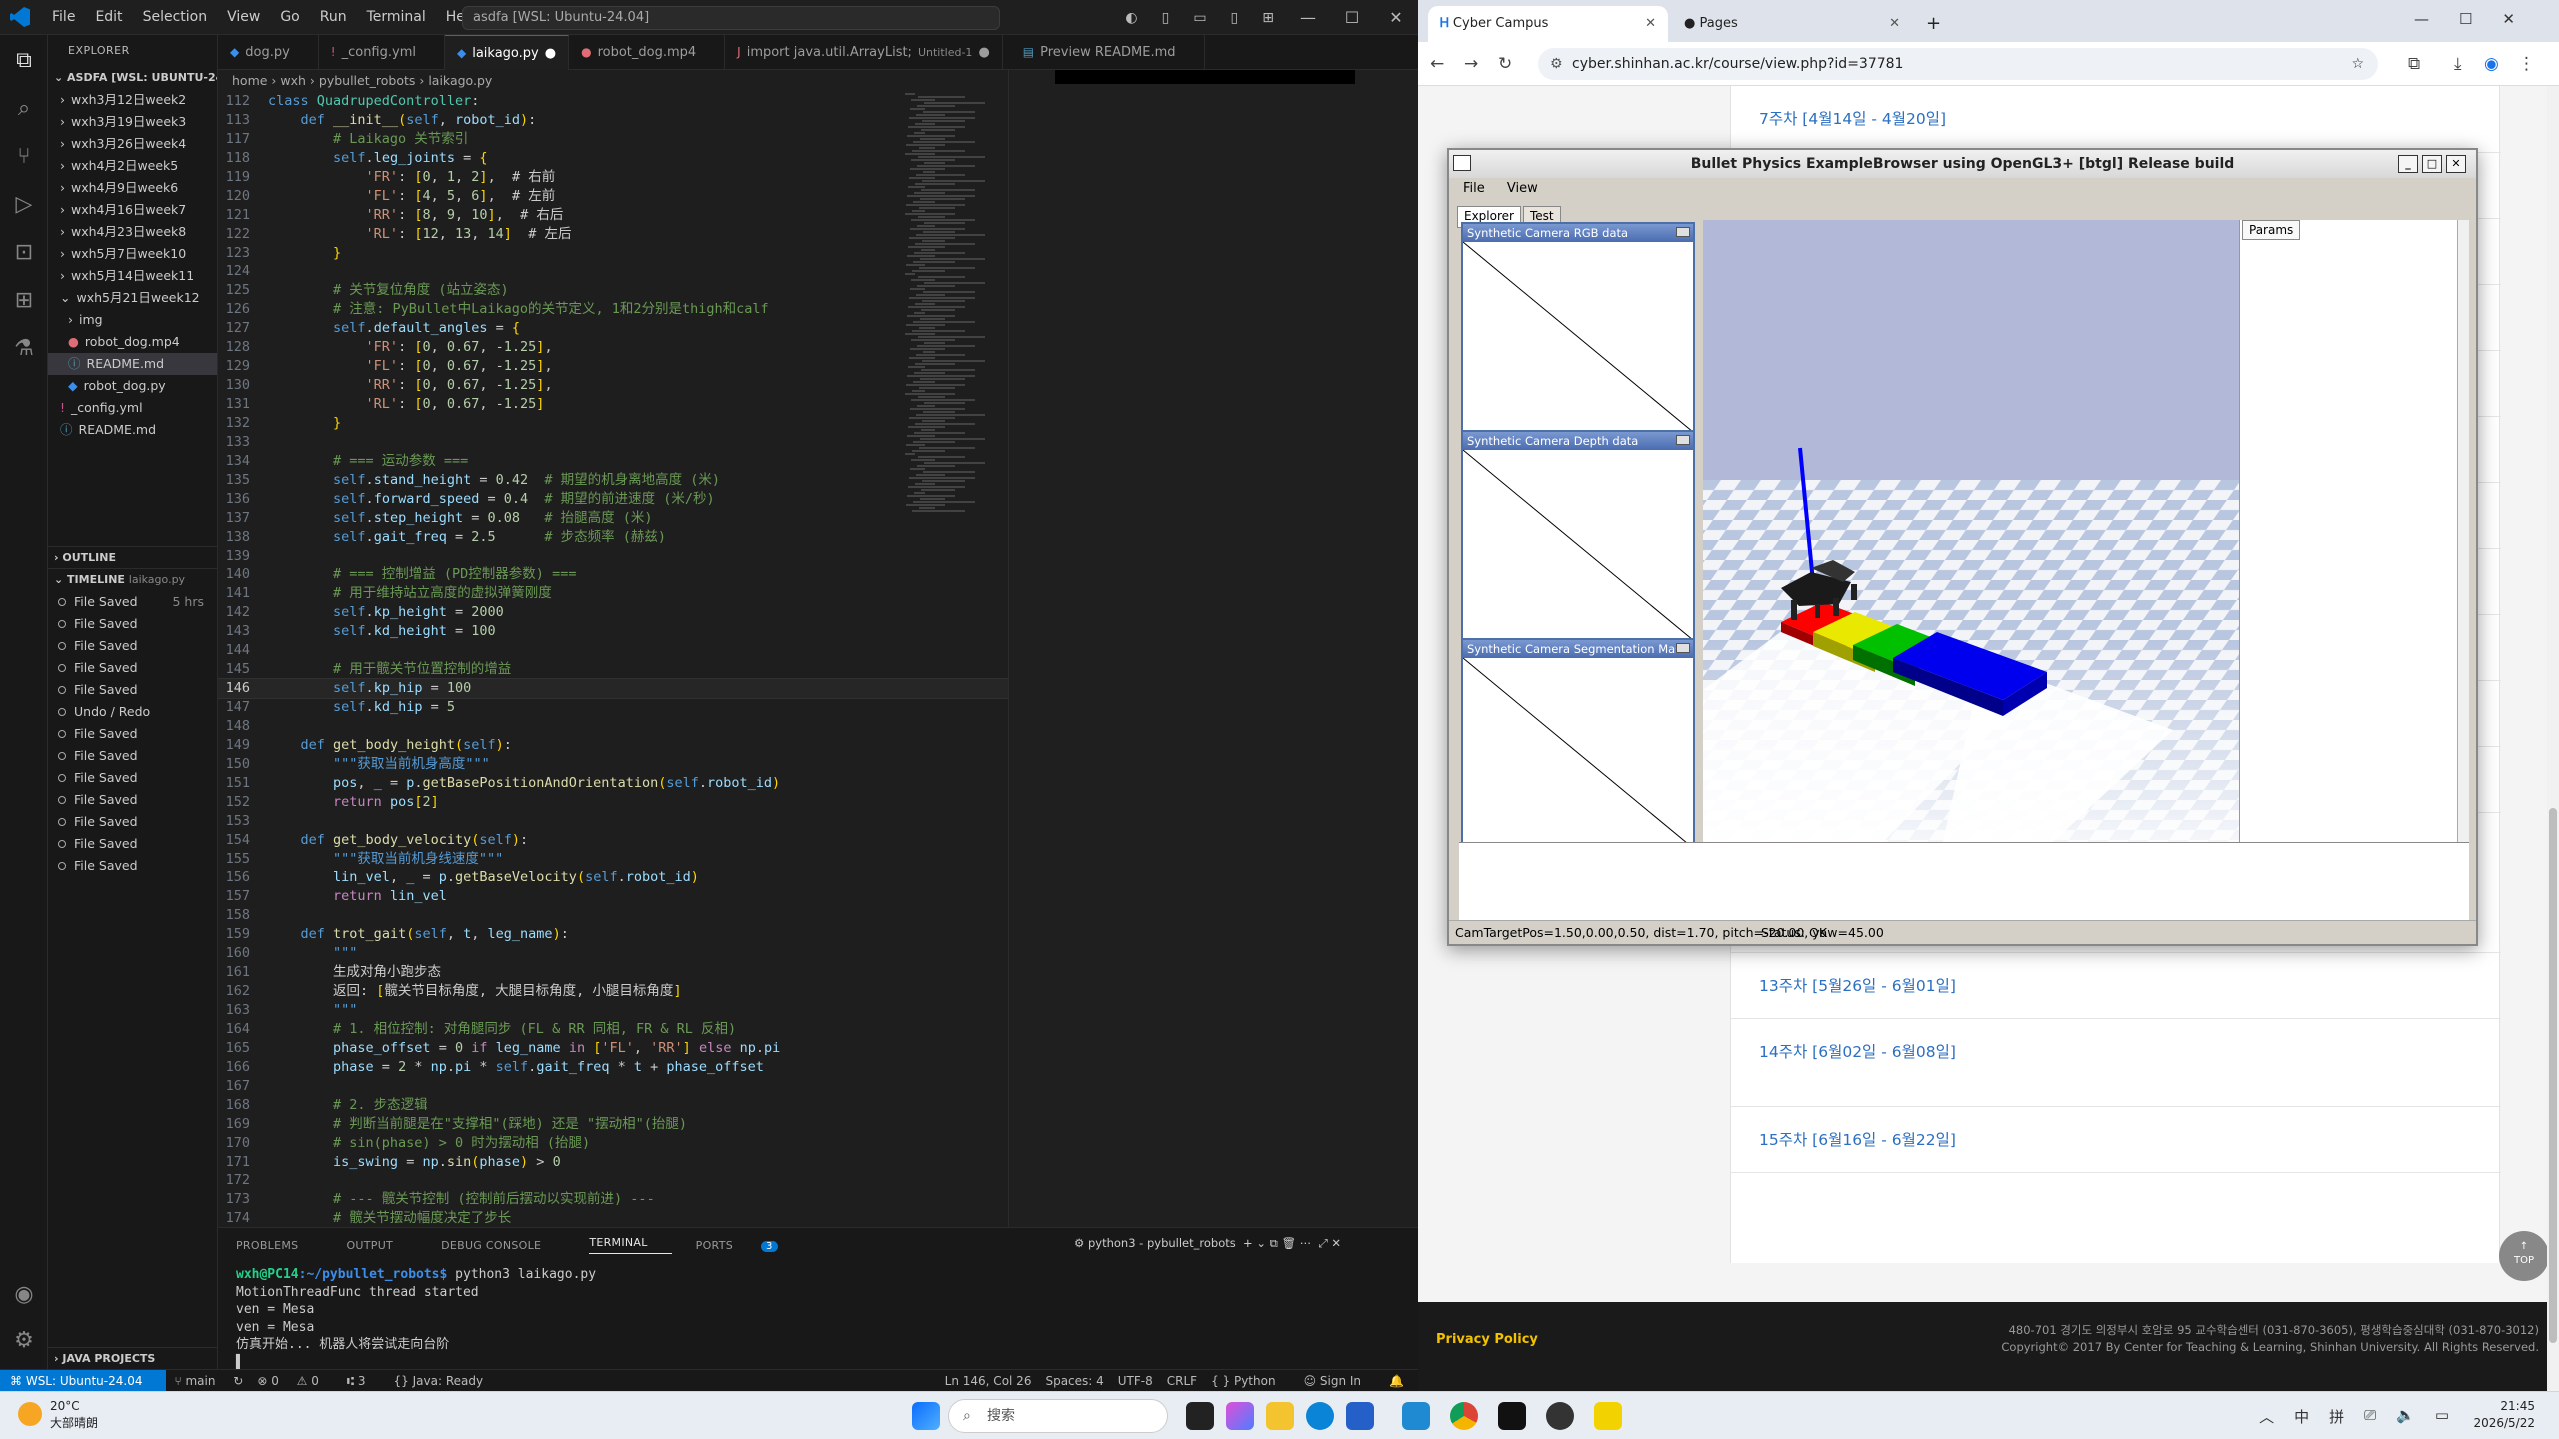 The image size is (2559, 1439). What do you see at coordinates (1280, 1416) in the screenshot?
I see `file-explorer-icon` at bounding box center [1280, 1416].